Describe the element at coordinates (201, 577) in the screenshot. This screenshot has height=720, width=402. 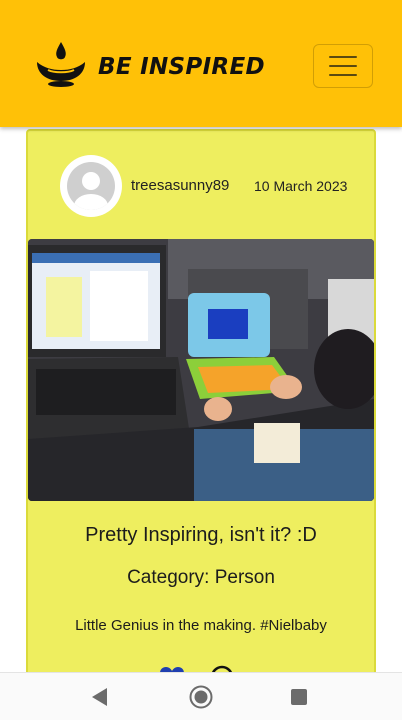
I see `post-category: Category: Person` at that location.